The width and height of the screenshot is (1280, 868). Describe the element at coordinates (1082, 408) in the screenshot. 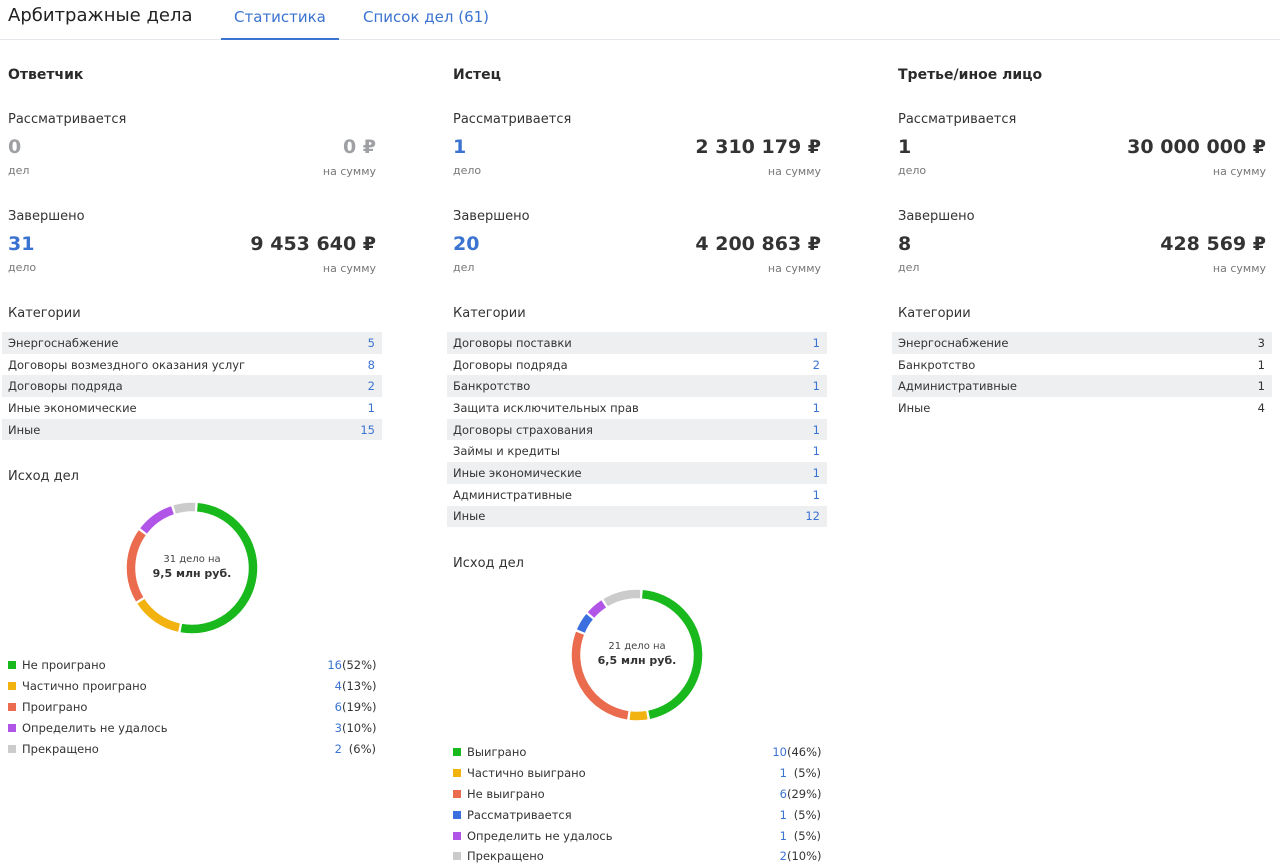

I see `category-row: Иные 4` at that location.